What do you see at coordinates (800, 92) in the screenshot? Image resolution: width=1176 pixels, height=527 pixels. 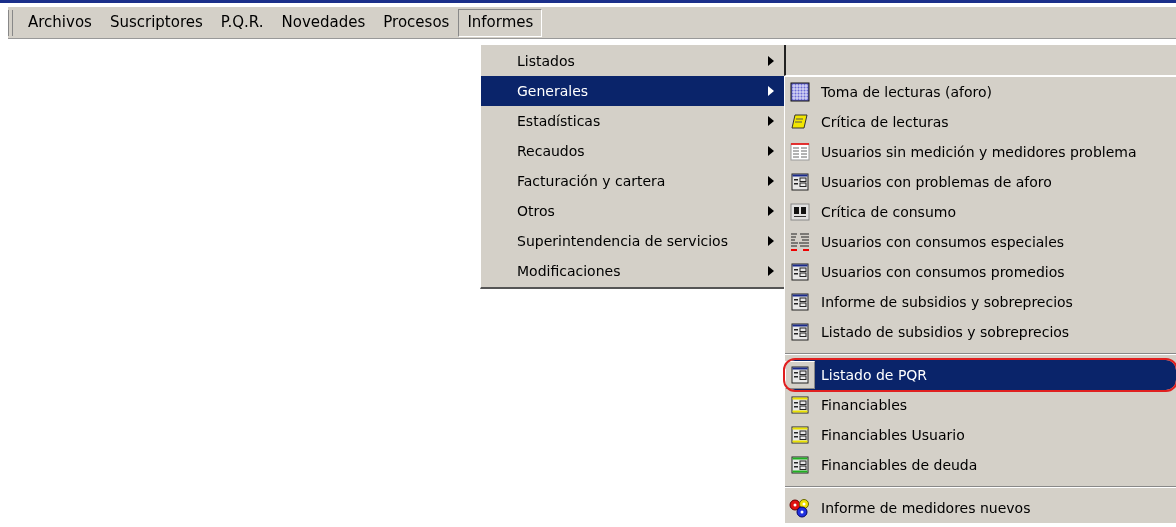 I see `grid-icon` at bounding box center [800, 92].